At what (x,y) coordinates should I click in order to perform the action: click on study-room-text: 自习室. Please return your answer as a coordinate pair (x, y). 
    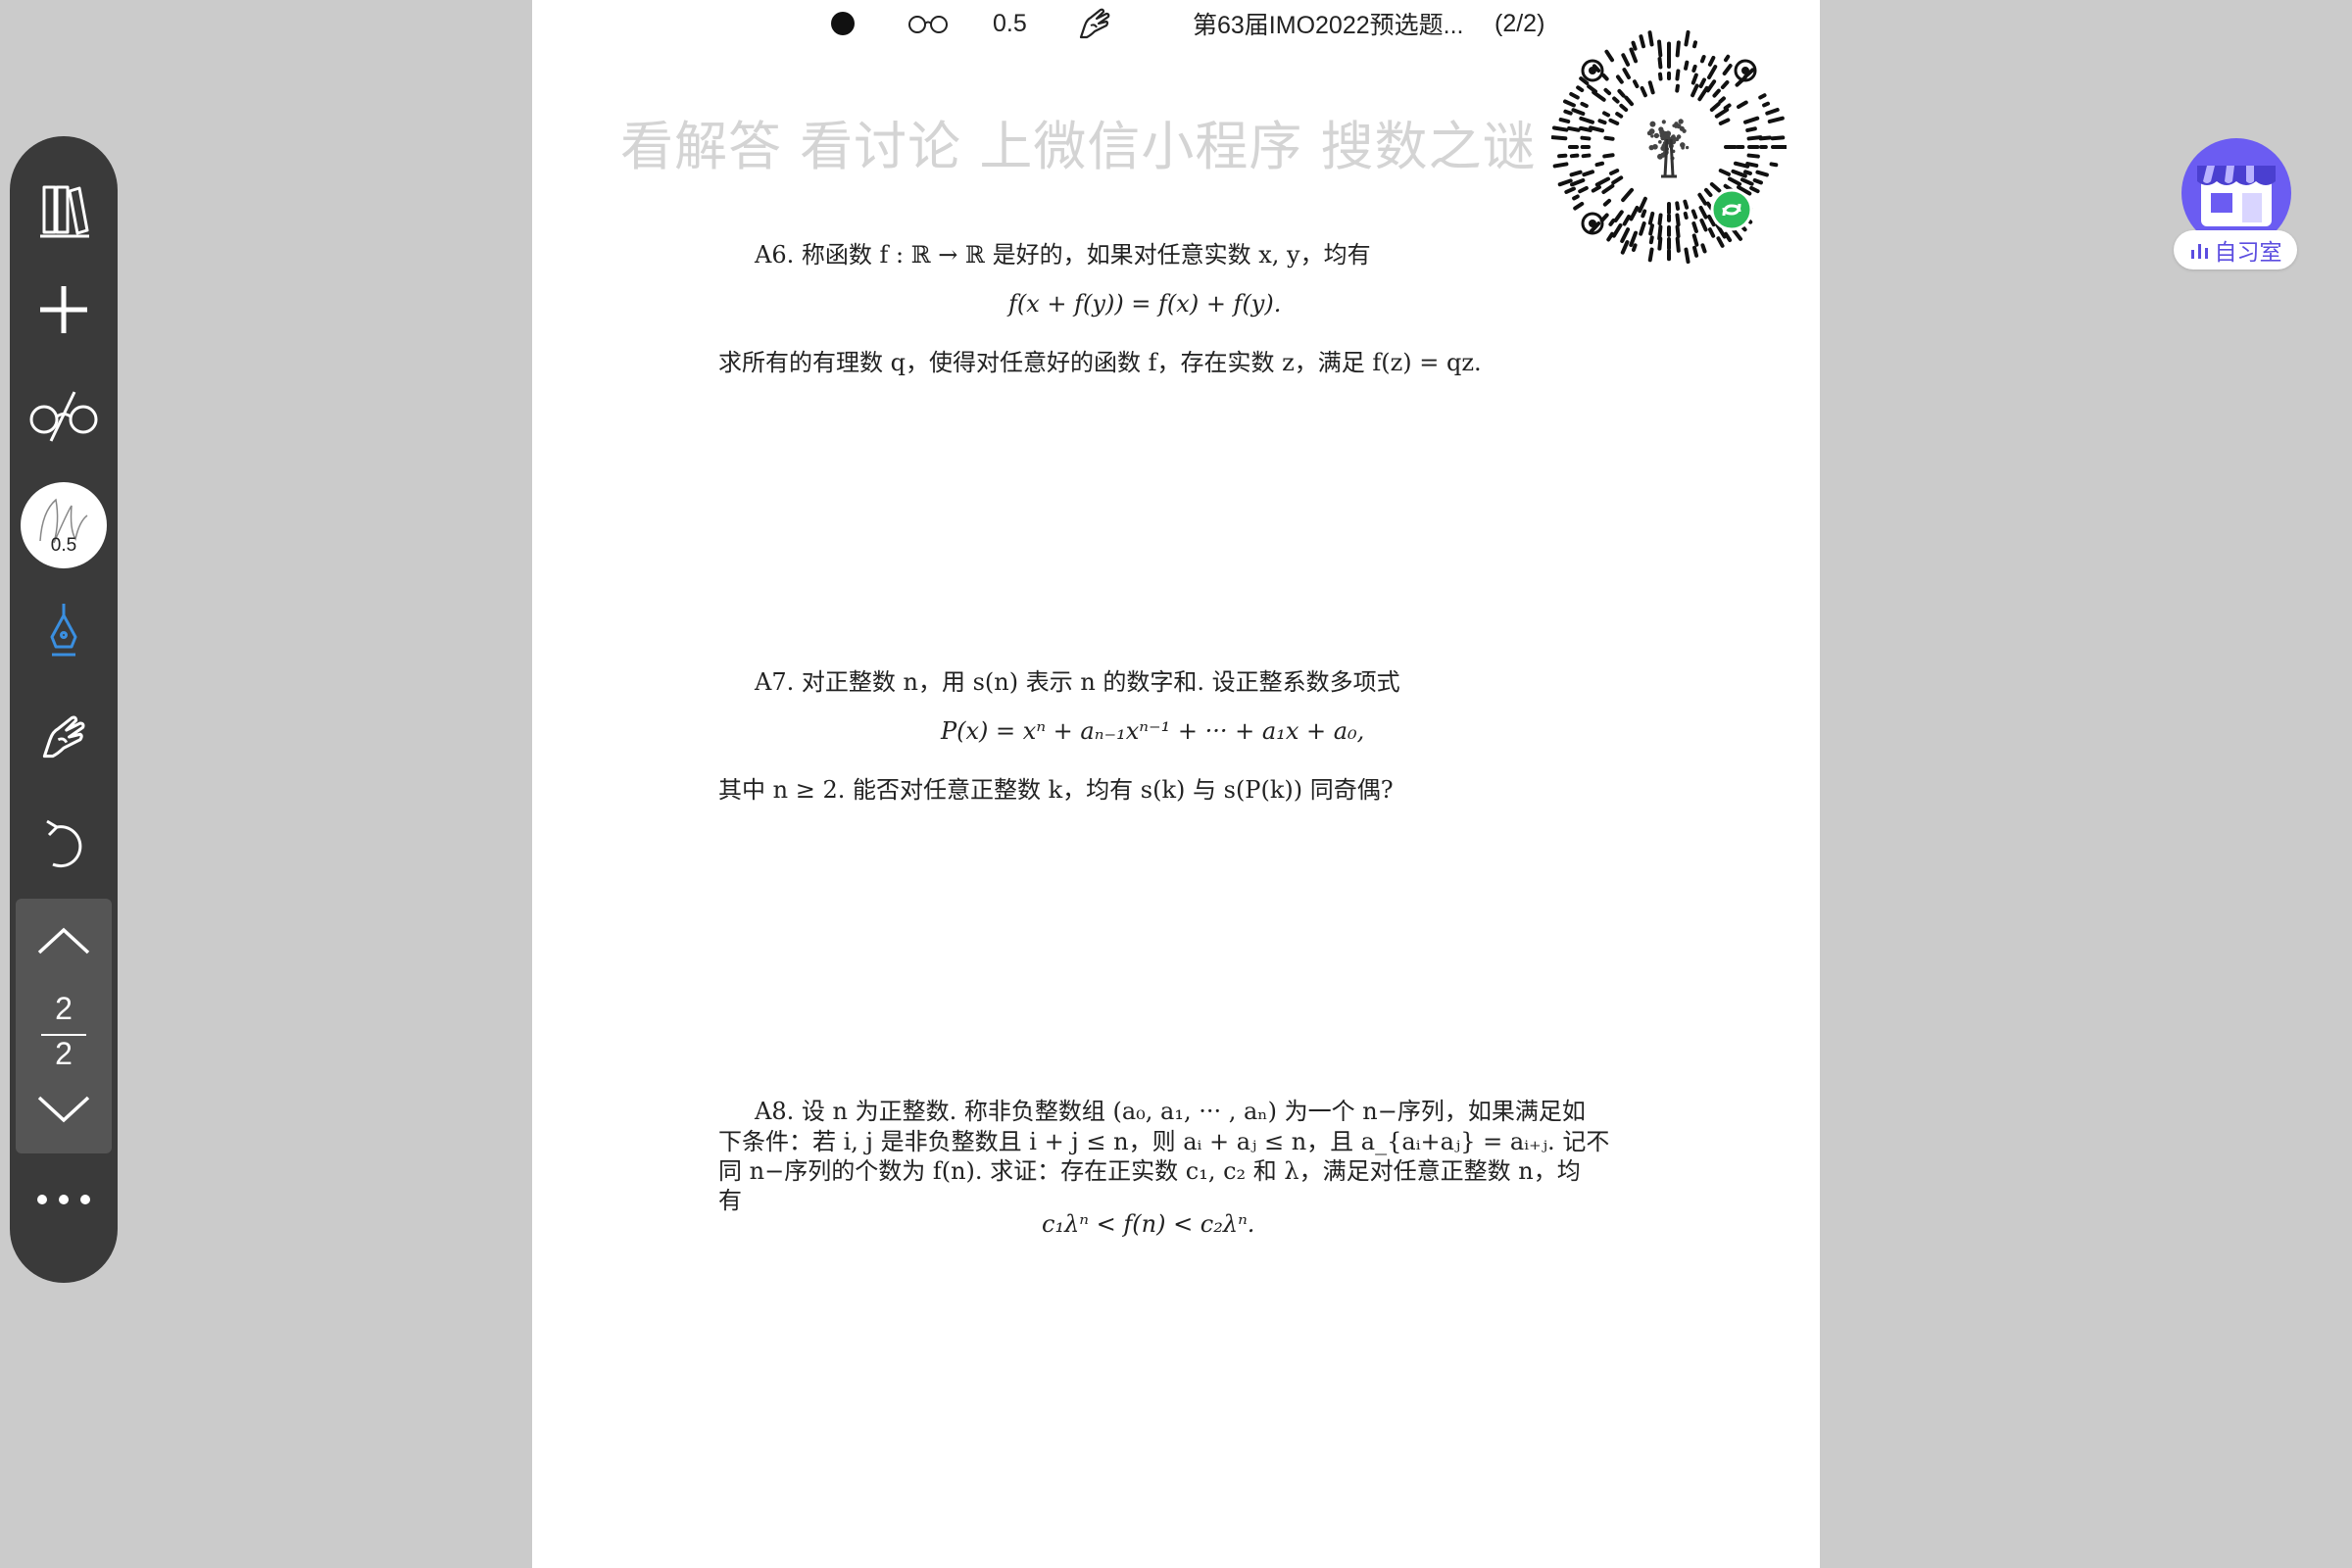
    Looking at the image, I should click on (2248, 253).